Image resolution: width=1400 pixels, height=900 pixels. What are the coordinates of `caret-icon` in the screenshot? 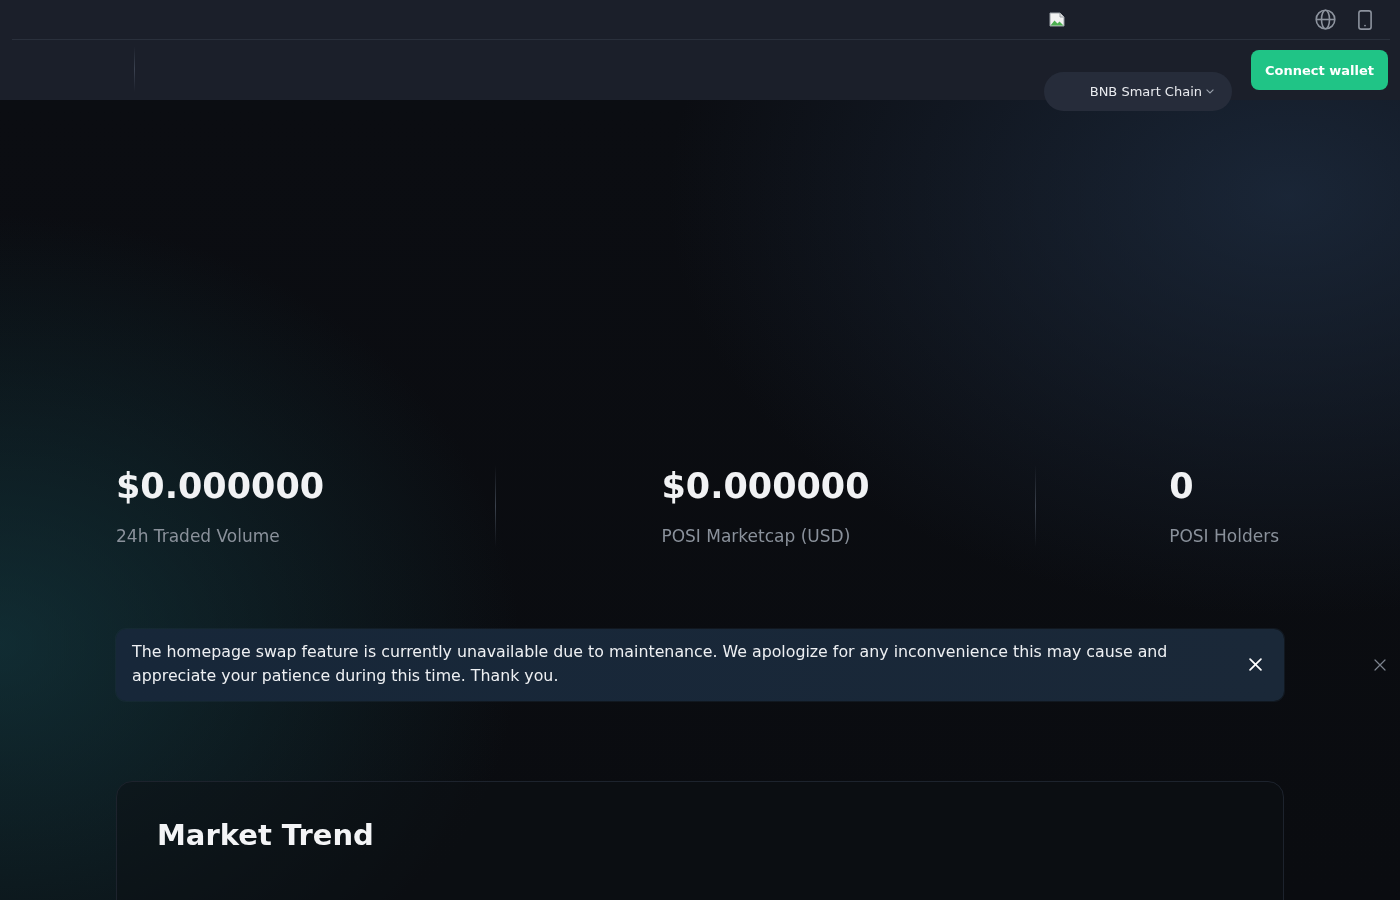 It's located at (1210, 91).